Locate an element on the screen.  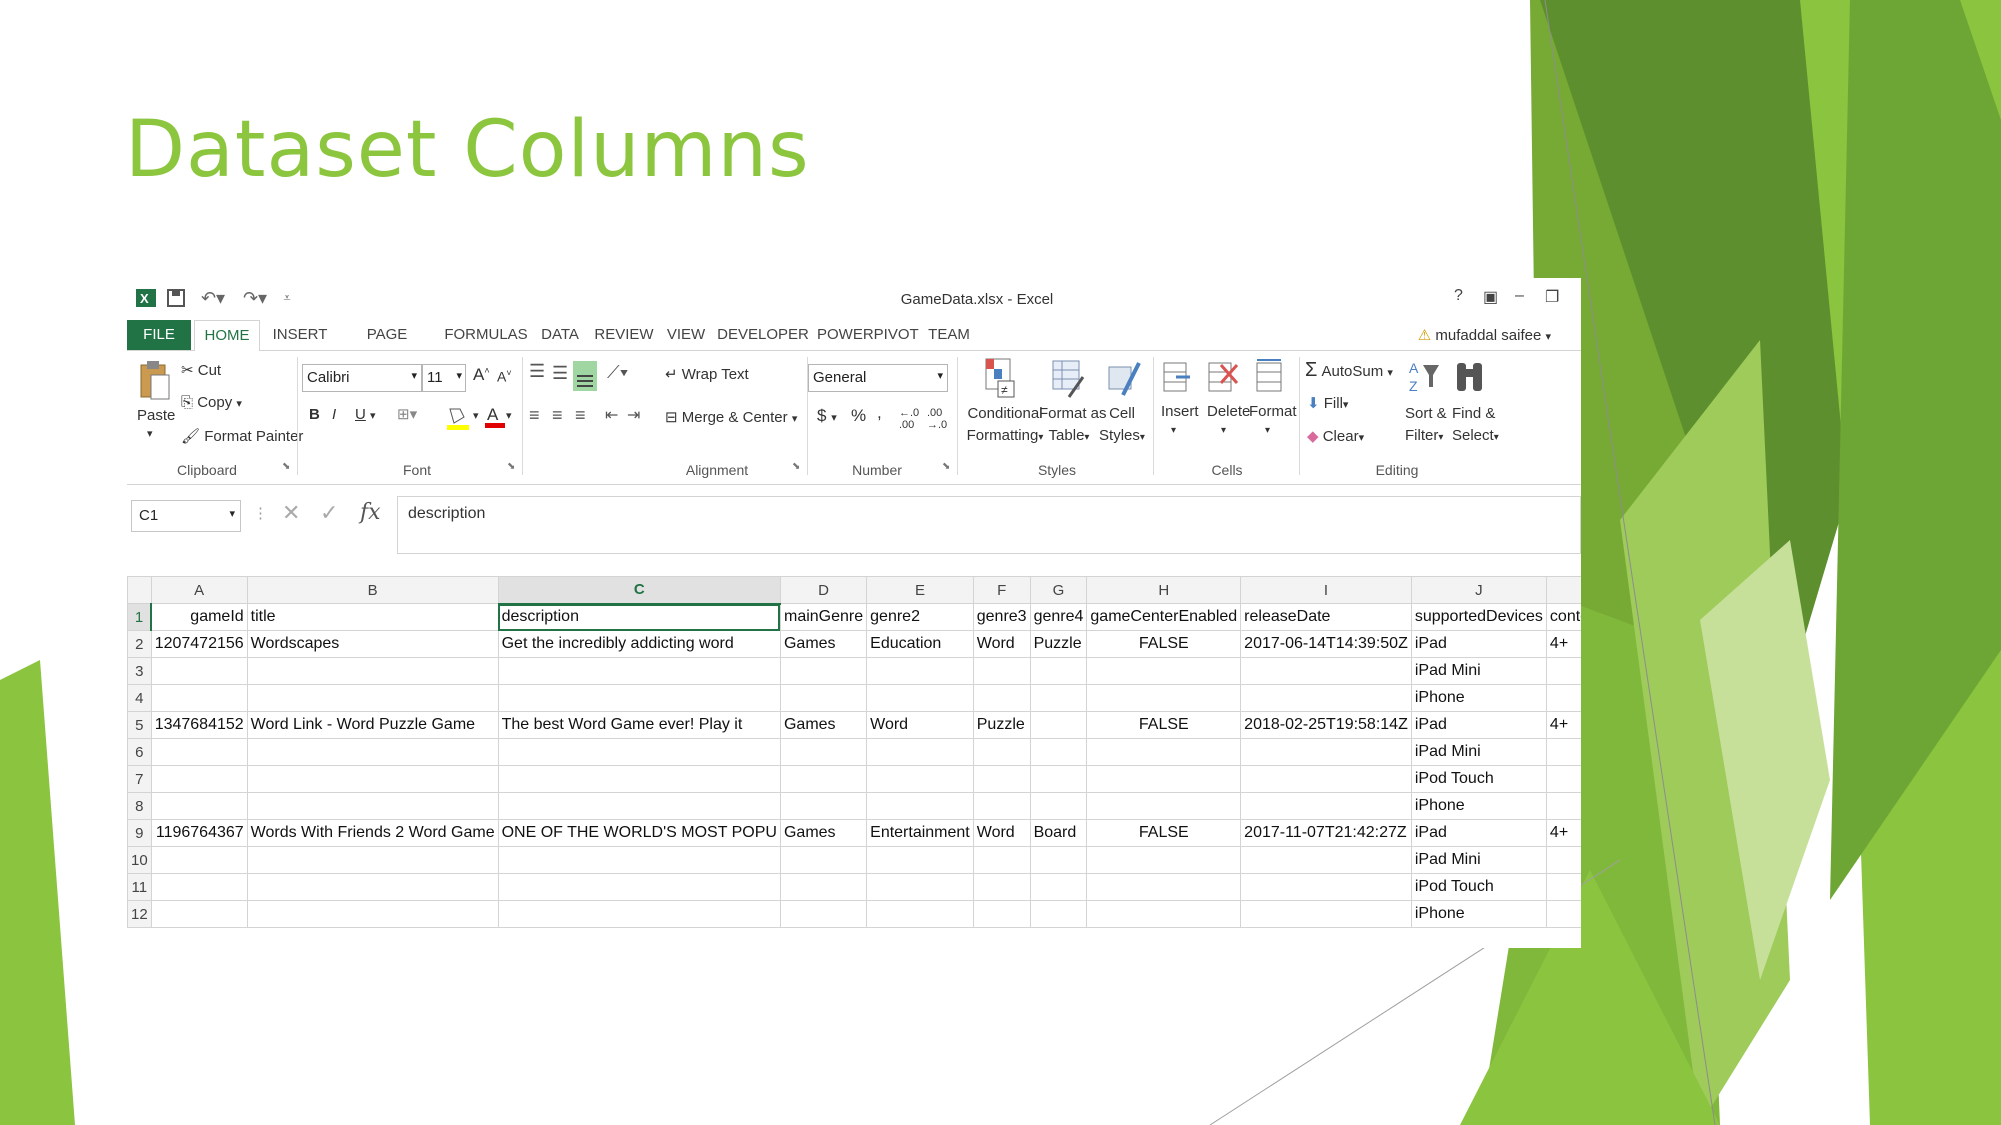
paste-dropdown-icon: ▾ is located at coordinates (150, 433).